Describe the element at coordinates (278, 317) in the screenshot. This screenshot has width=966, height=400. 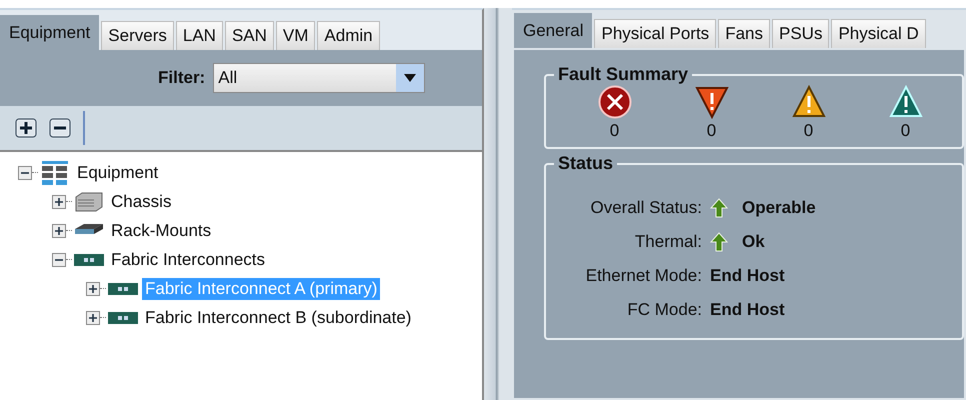
I see `tree-item: Fabric Interconnect B (subordinate)` at that location.